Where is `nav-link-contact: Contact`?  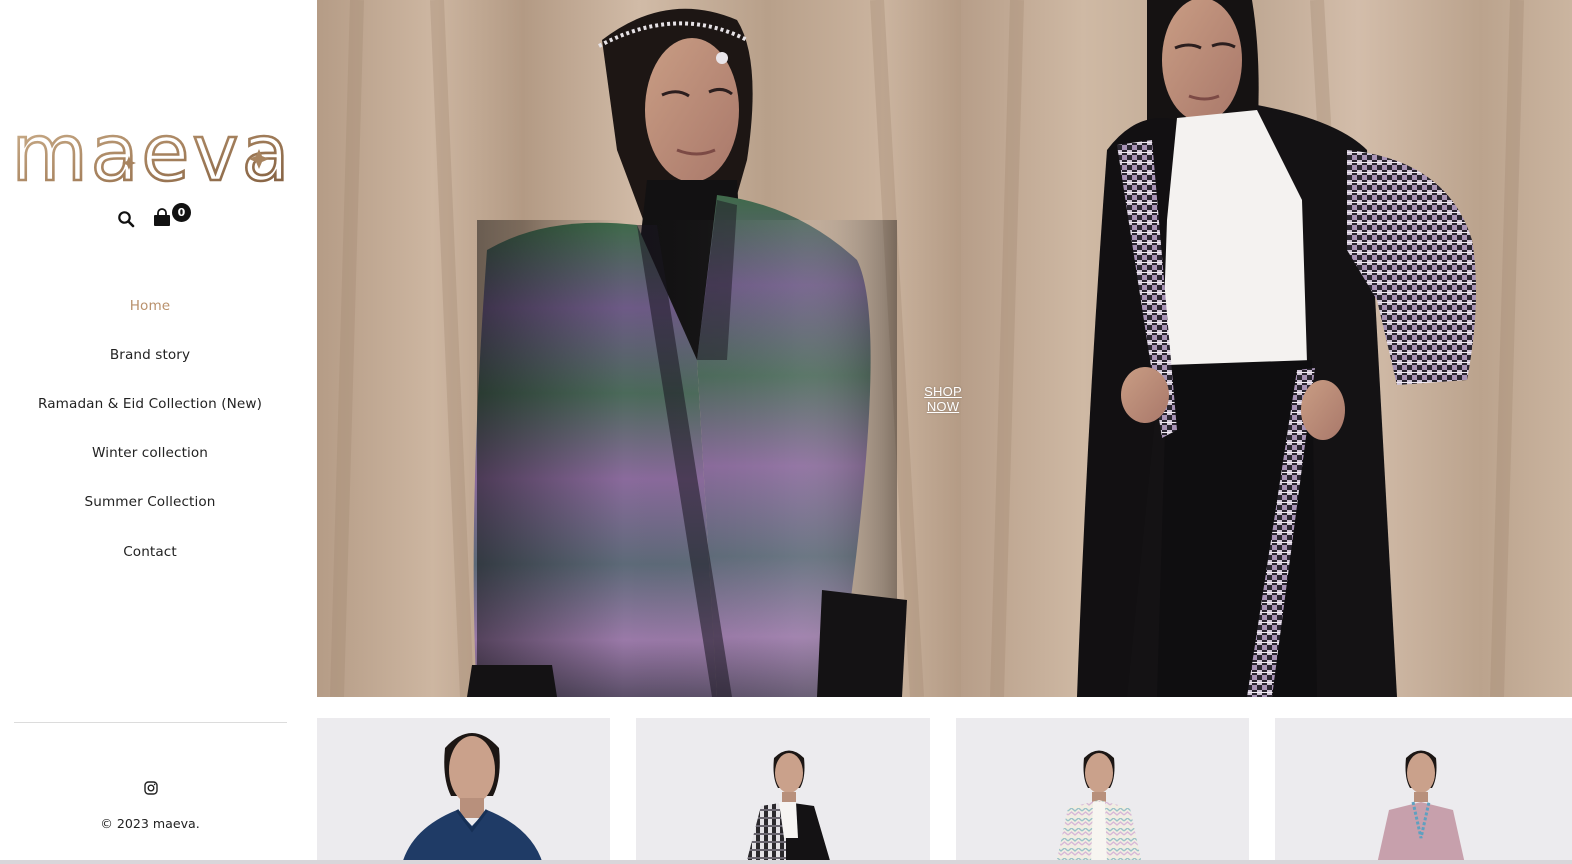 nav-link-contact: Contact is located at coordinates (150, 552).